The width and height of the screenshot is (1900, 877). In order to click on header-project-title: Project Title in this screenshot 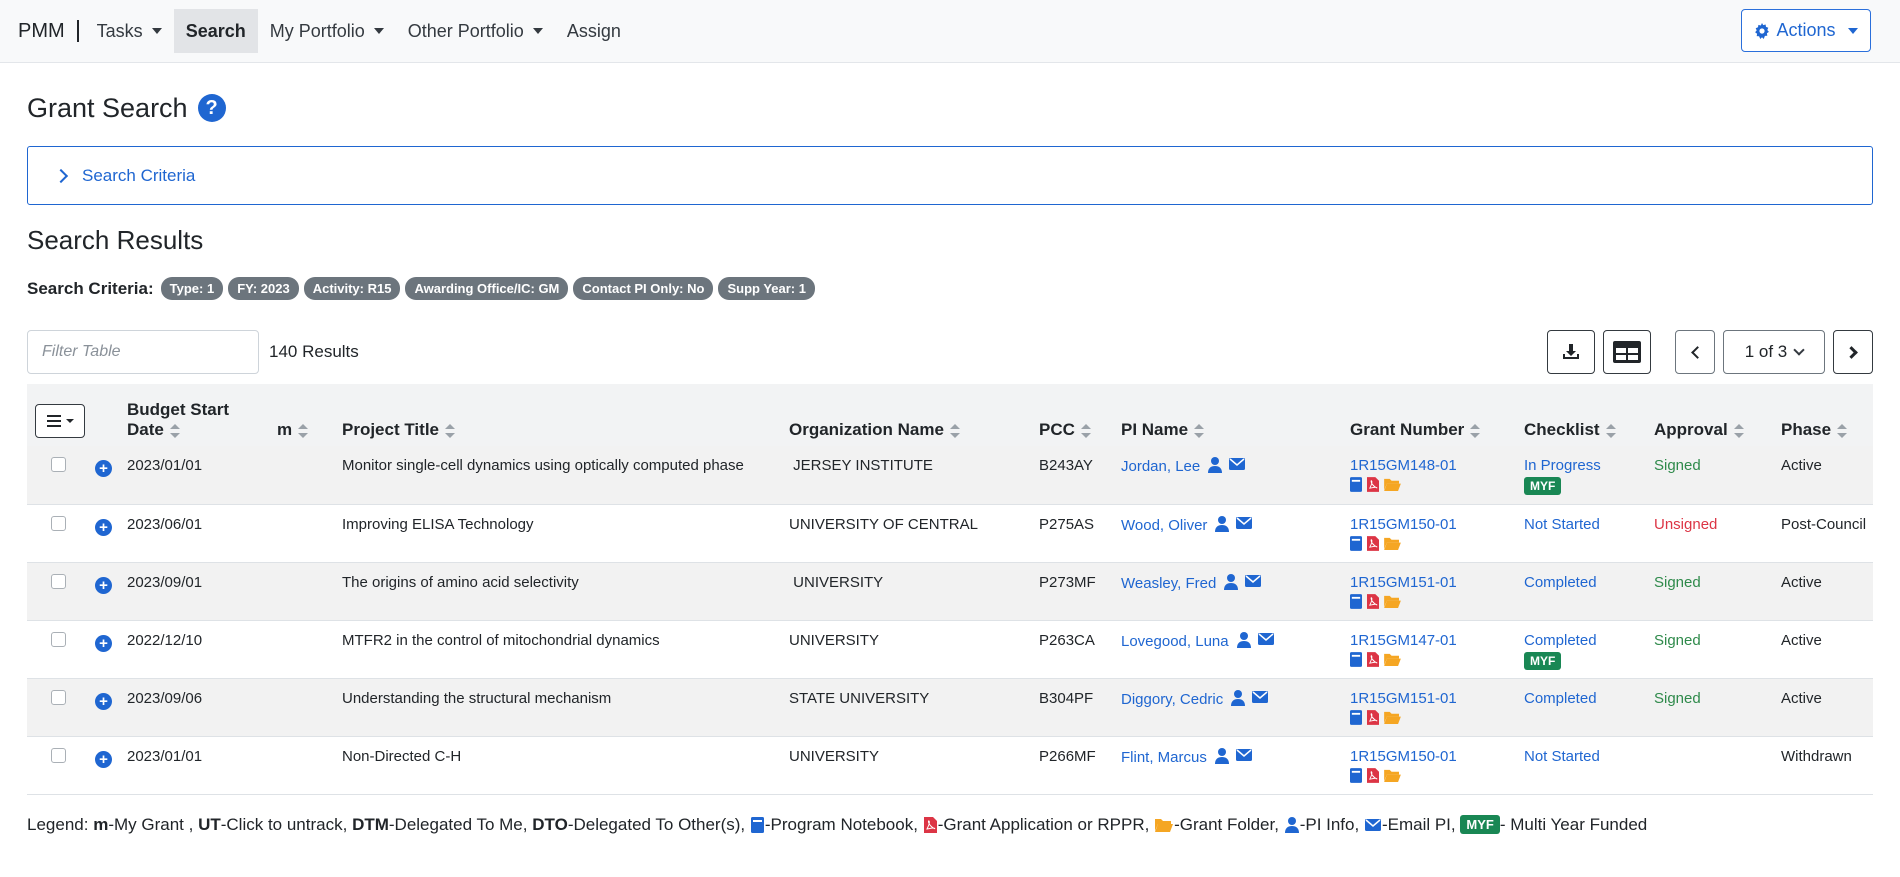, I will do `click(557, 415)`.